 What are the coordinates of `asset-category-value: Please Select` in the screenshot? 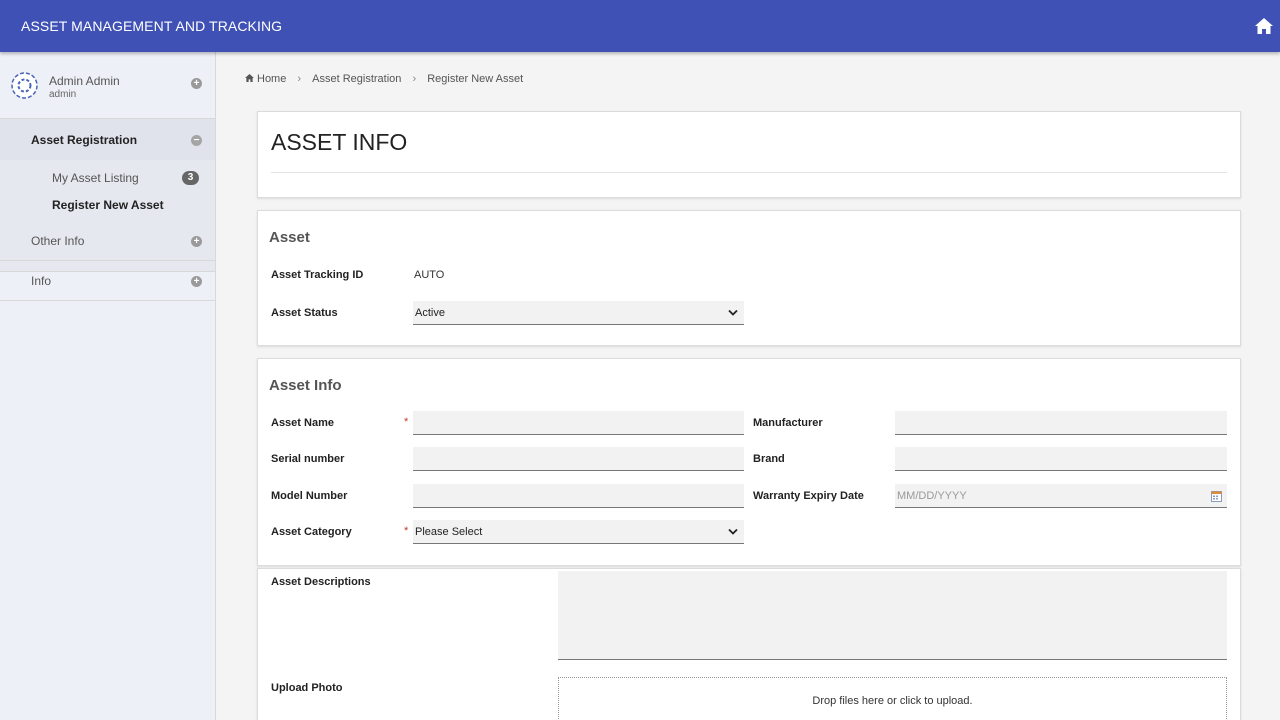 It's located at (449, 532).